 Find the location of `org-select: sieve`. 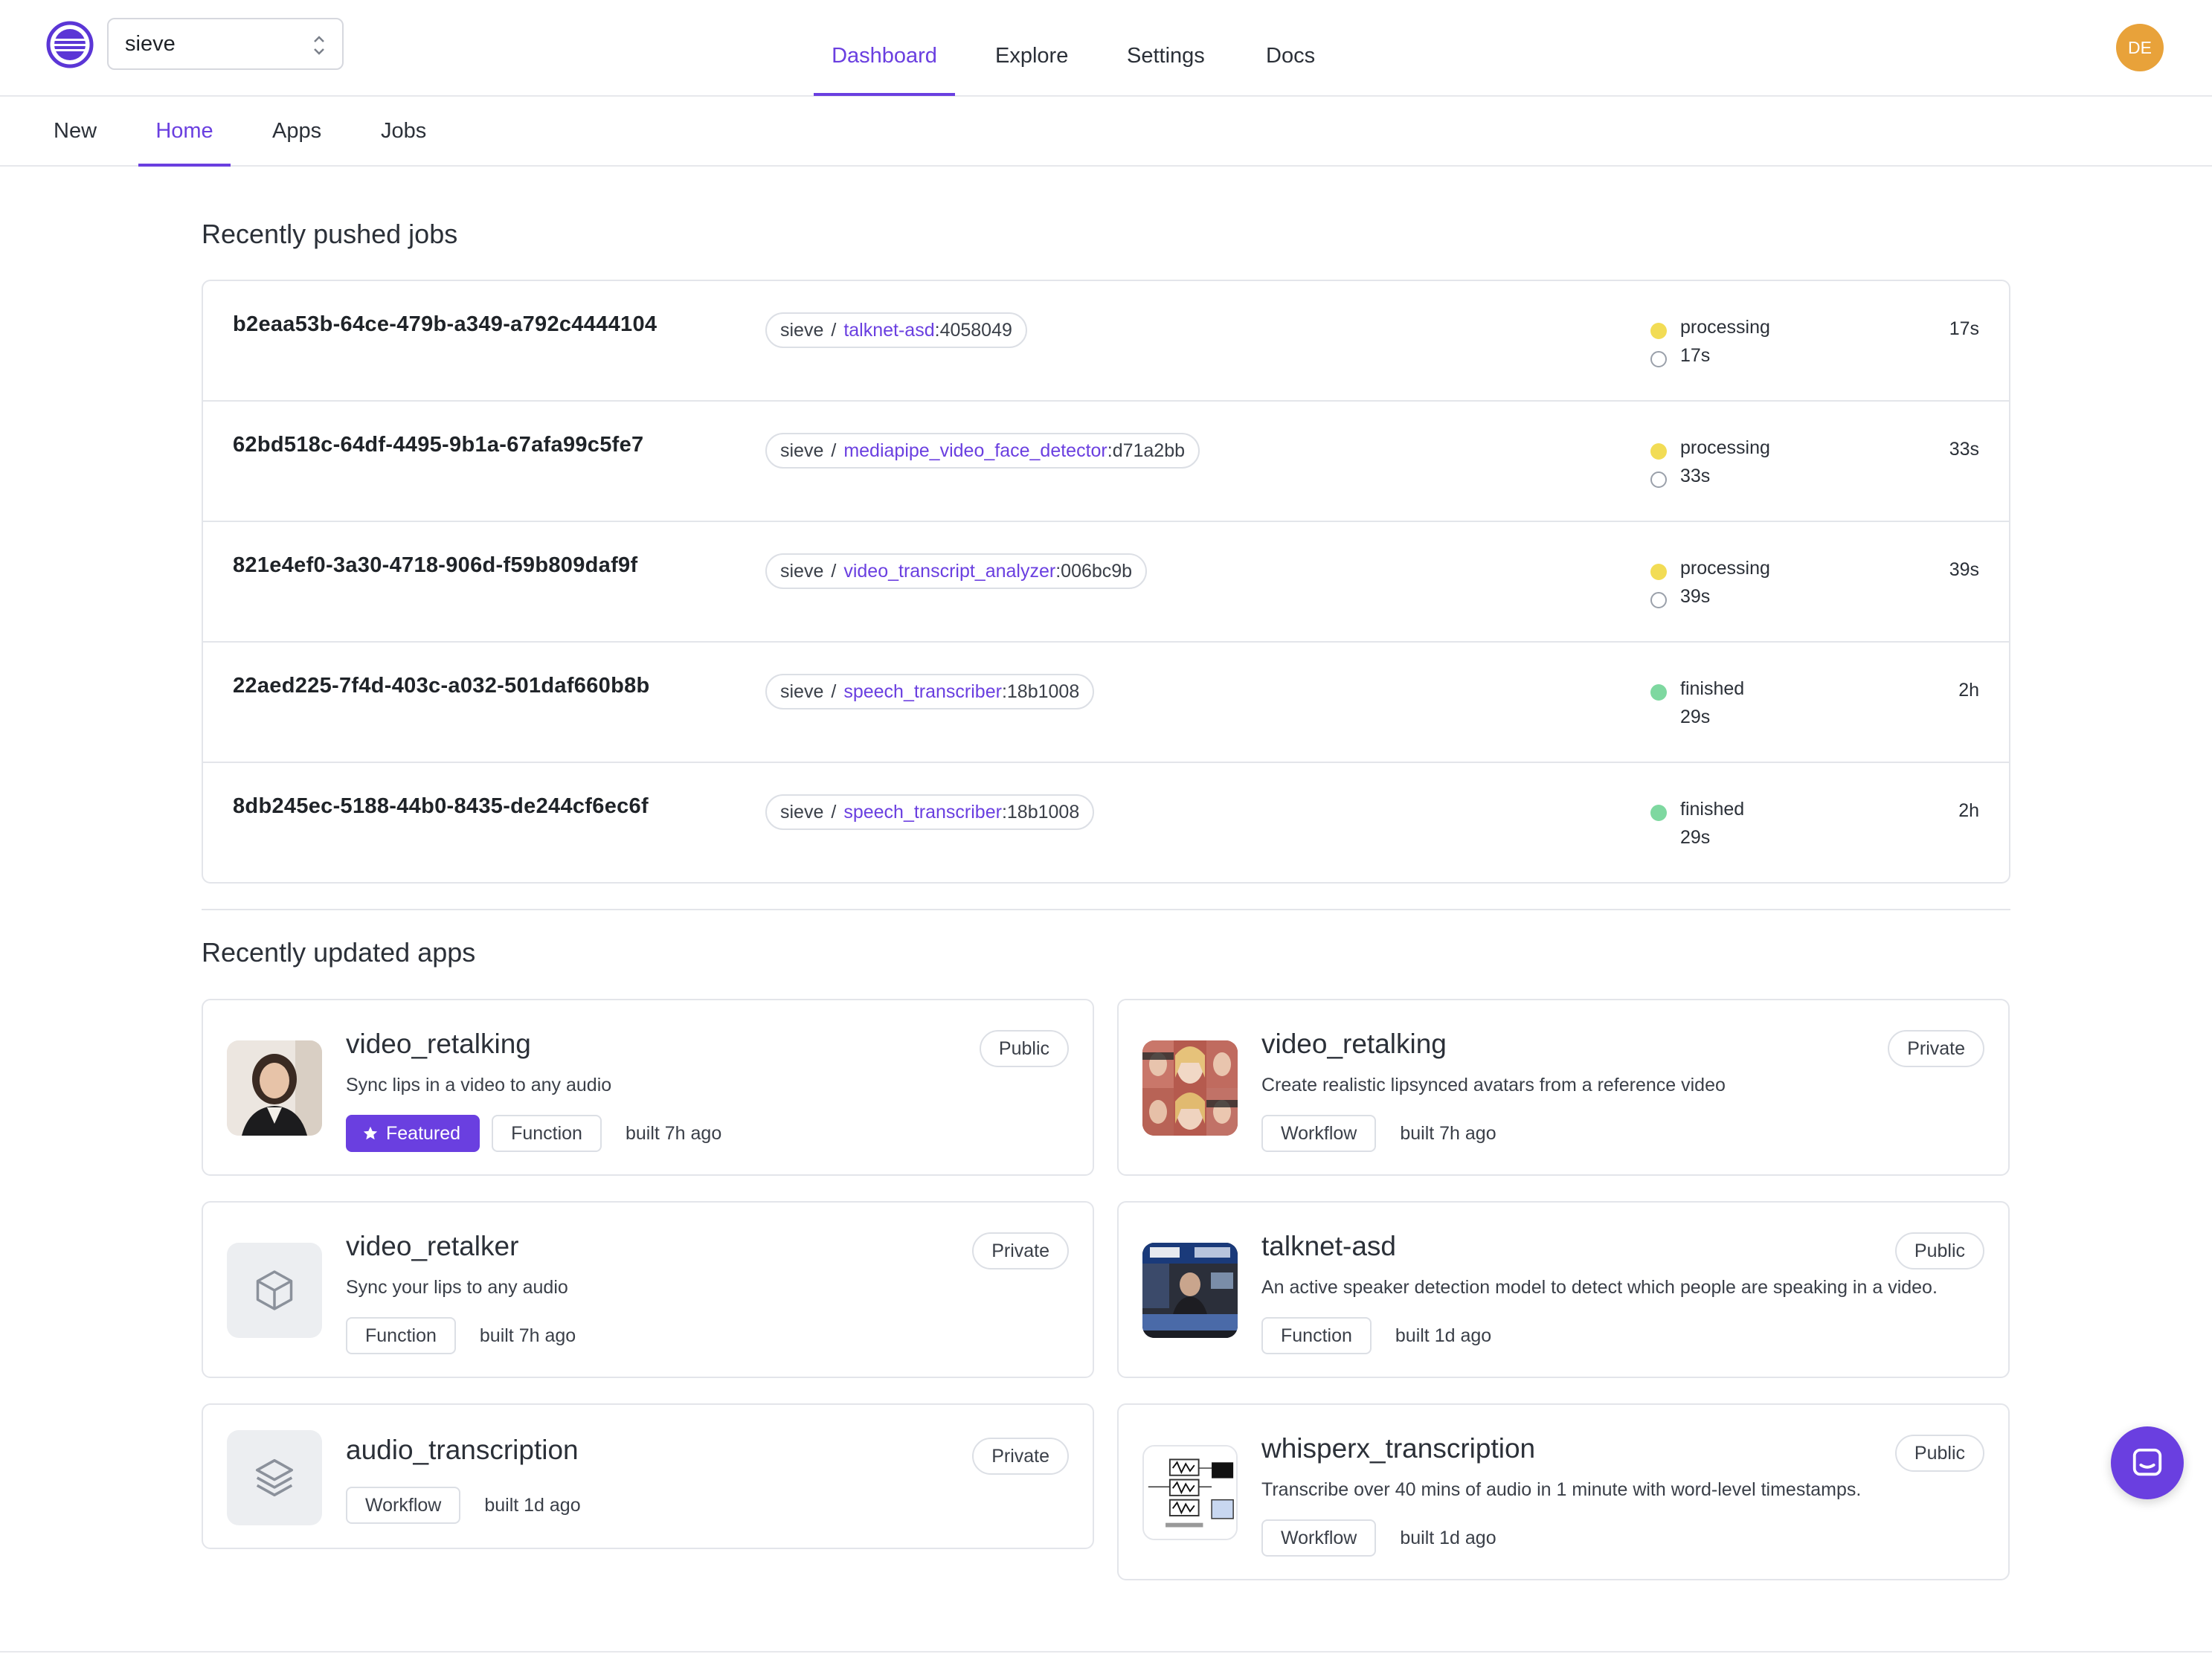

org-select: sieve is located at coordinates (226, 44).